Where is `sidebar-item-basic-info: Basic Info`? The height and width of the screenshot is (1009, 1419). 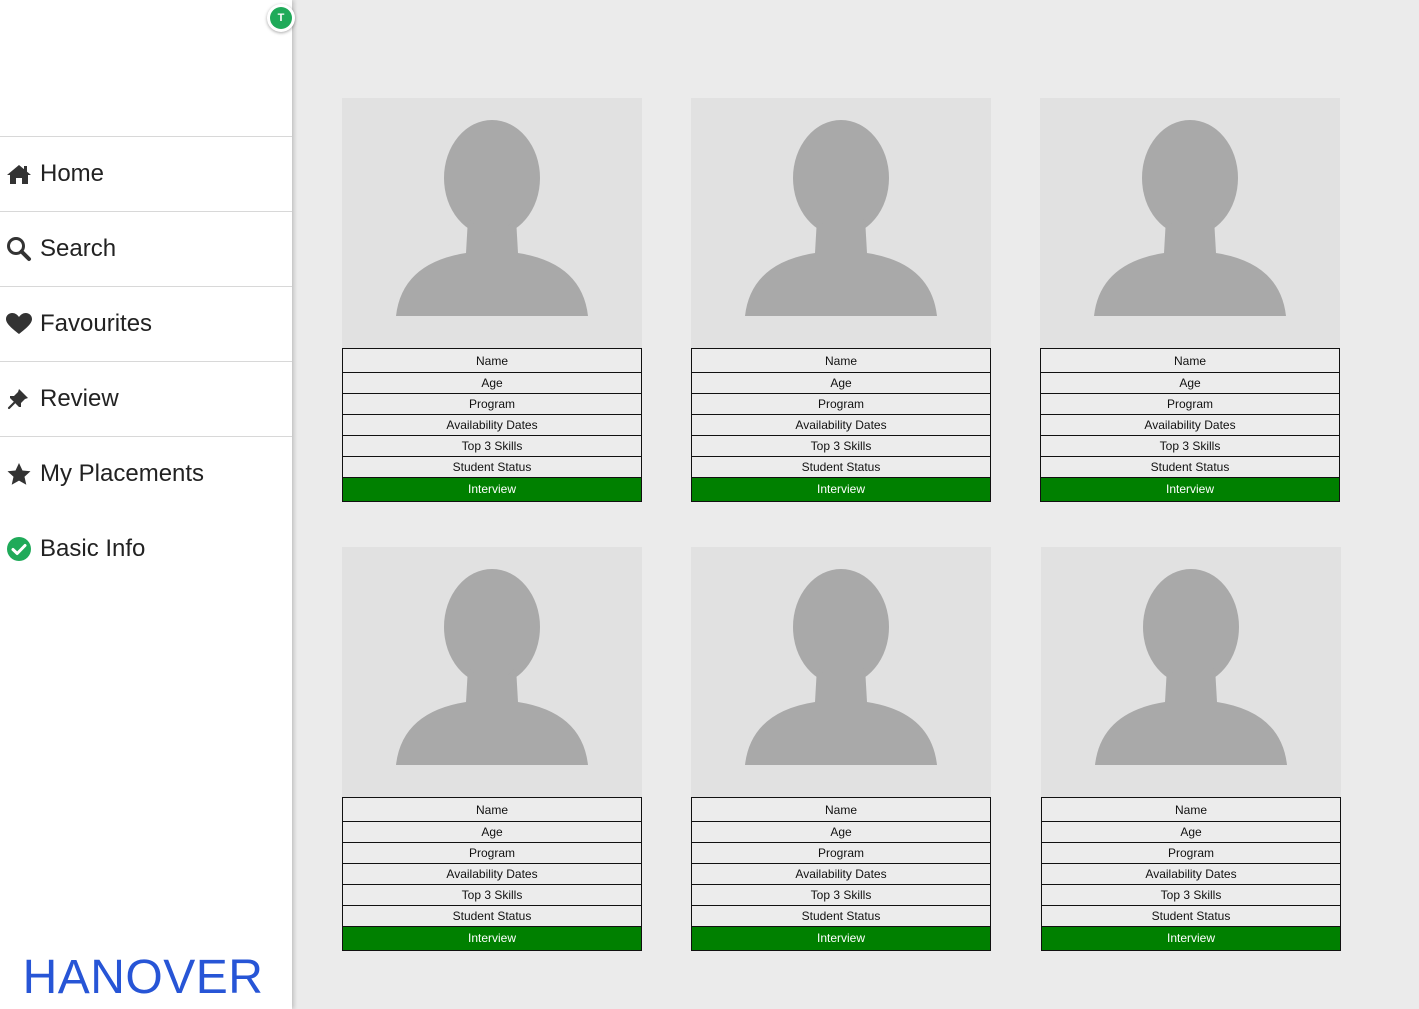 sidebar-item-basic-info: Basic Info is located at coordinates (146, 548).